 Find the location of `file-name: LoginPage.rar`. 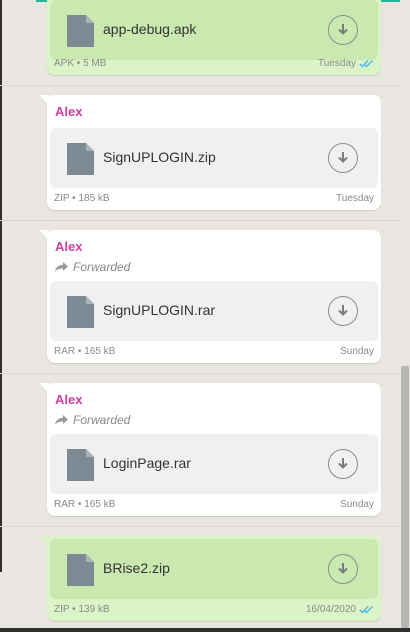

file-name: LoginPage.rar is located at coordinates (147, 463).